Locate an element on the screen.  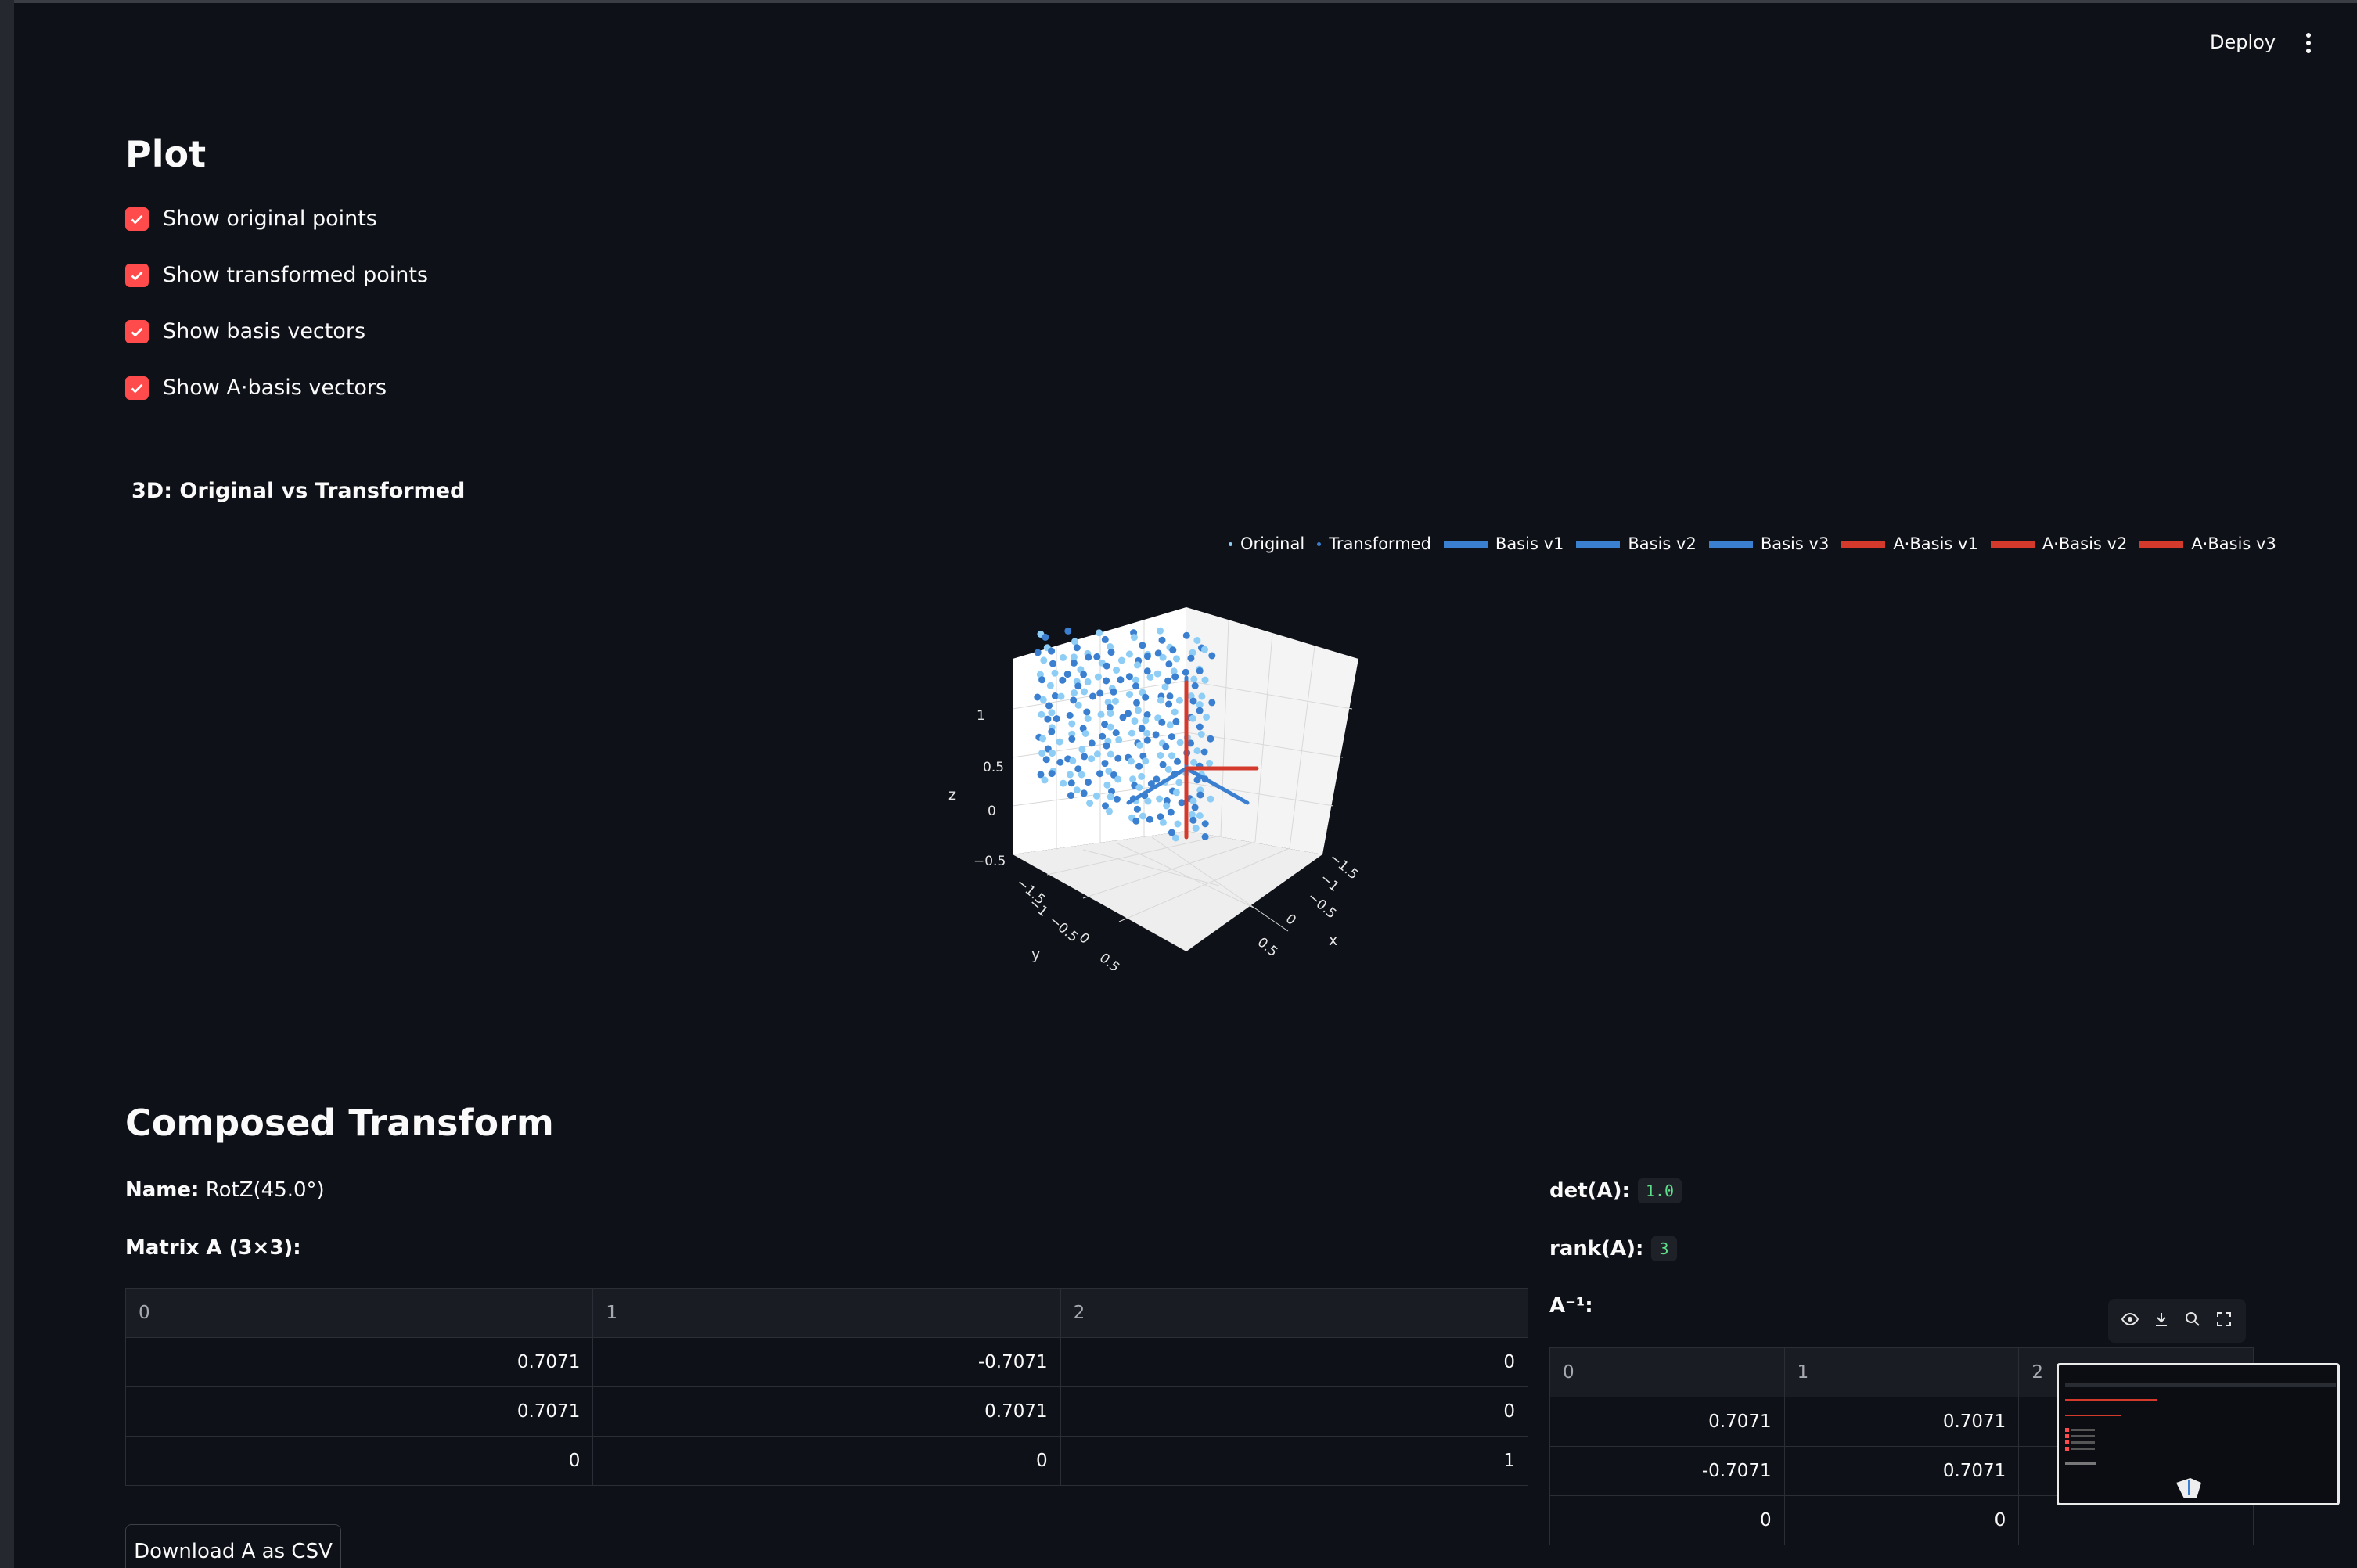
search-icon is located at coordinates (2192, 1321).